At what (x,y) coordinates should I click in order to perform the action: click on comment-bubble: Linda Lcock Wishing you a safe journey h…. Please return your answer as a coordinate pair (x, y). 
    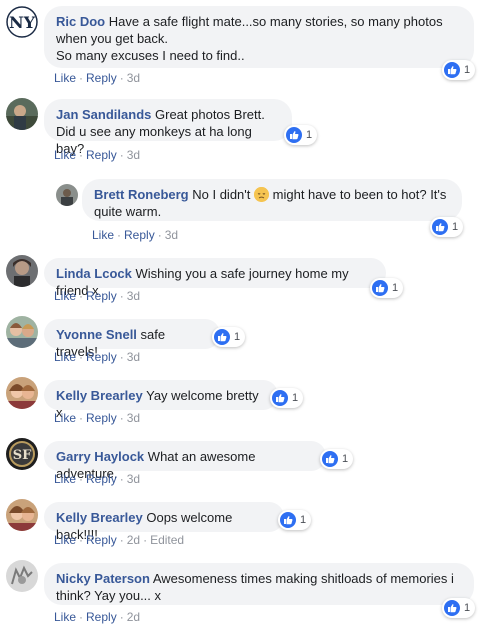
    Looking at the image, I should click on (215, 278).